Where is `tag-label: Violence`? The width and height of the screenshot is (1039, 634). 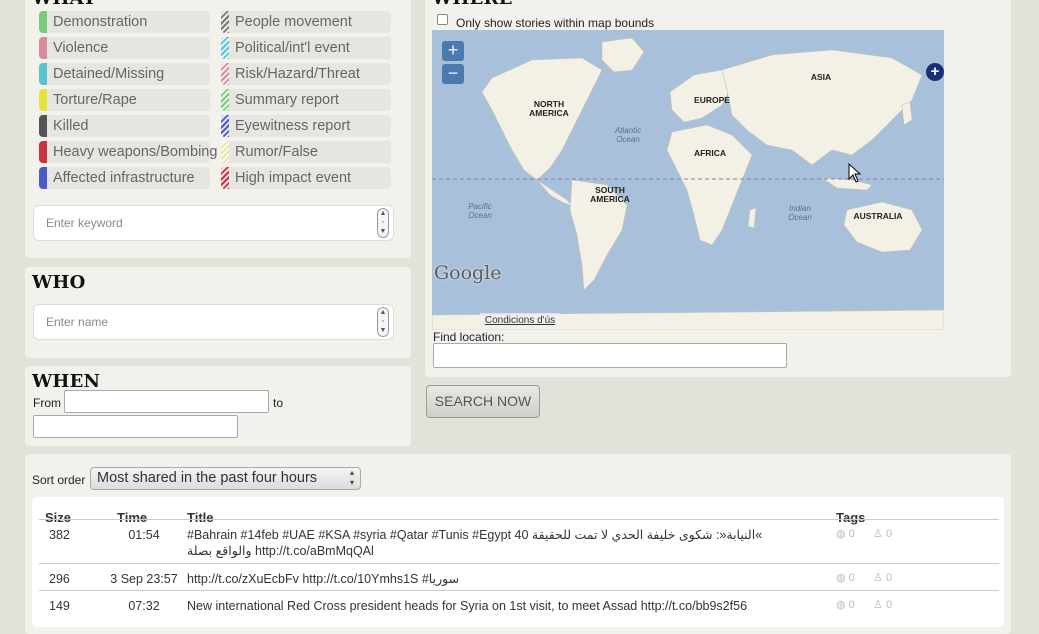 tag-label: Violence is located at coordinates (81, 48).